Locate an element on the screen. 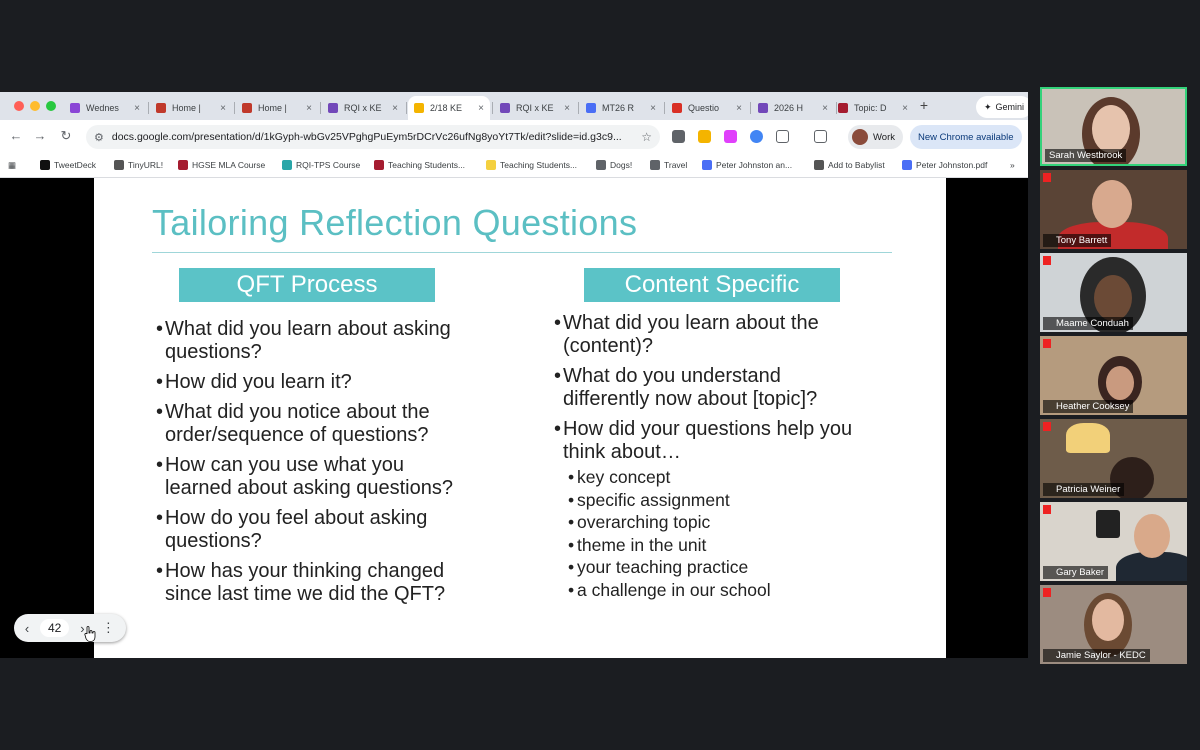  sub-item: • your teaching practice is located at coordinates (746, 567).